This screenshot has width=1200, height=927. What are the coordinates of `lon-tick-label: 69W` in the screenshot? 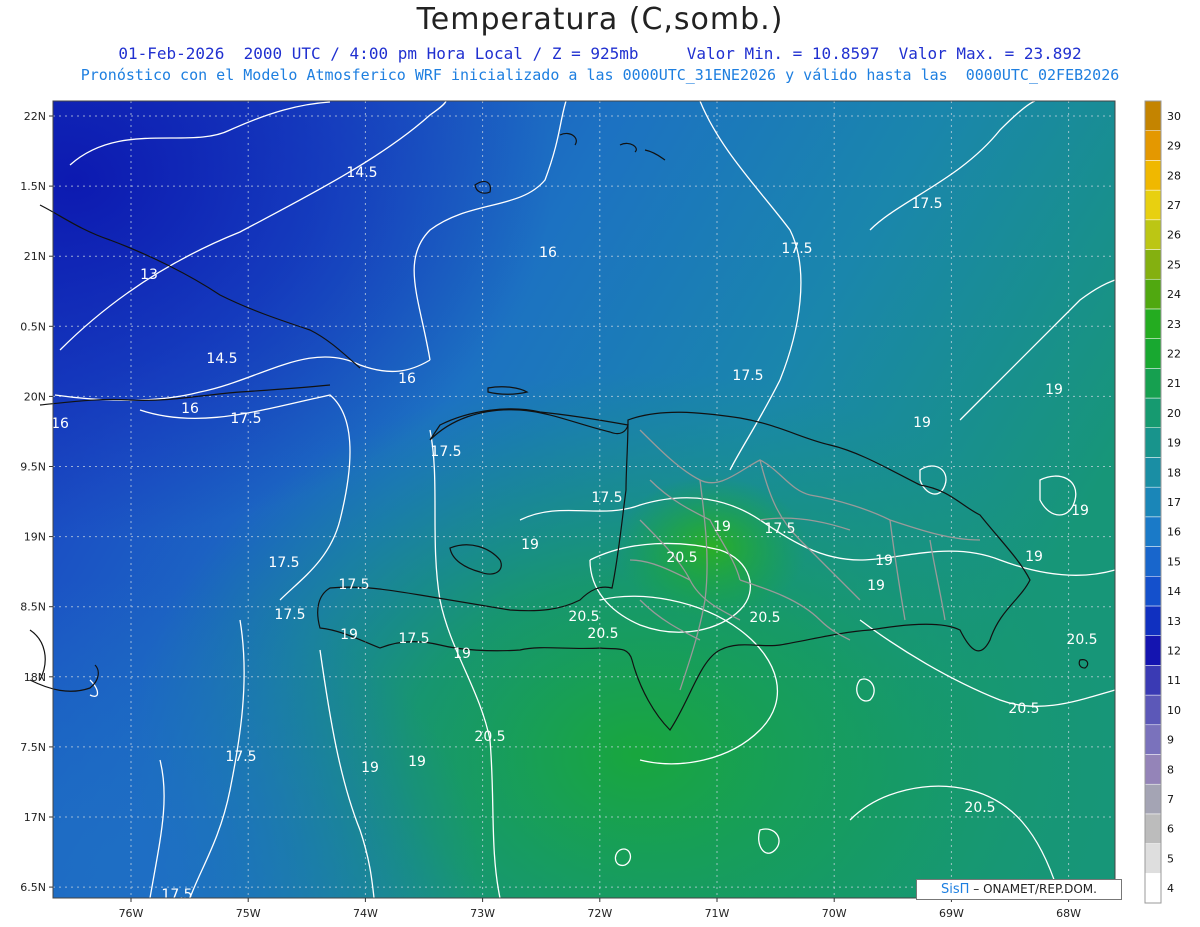 It's located at (951, 913).